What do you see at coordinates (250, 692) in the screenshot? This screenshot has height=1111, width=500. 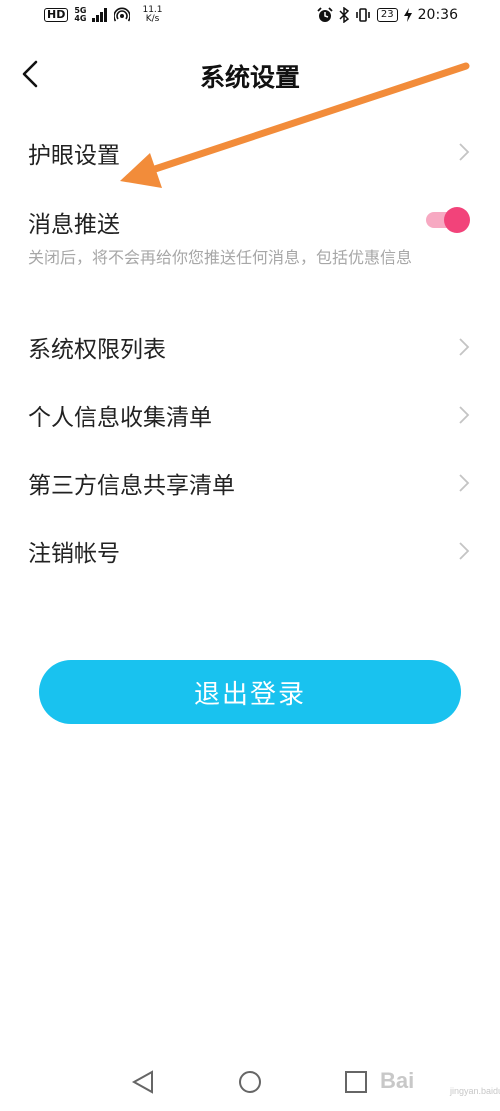 I see `logout-button: 退出登录` at bounding box center [250, 692].